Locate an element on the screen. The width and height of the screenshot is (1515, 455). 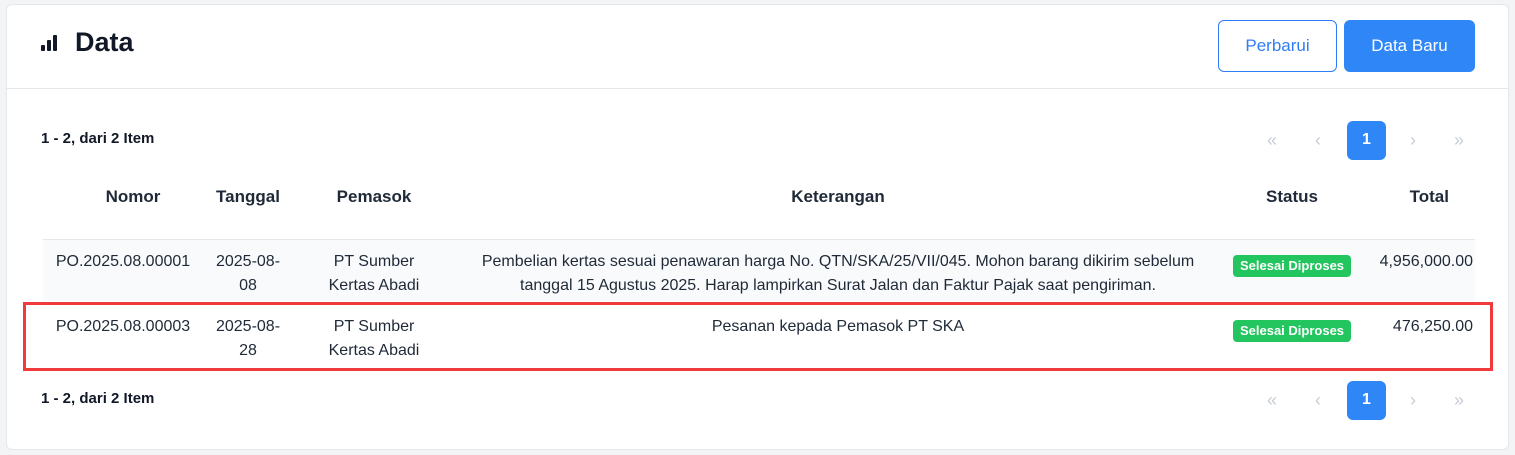
cell-keterangan: Pesanan kepada Pemasok PT SKA is located at coordinates (838, 326).